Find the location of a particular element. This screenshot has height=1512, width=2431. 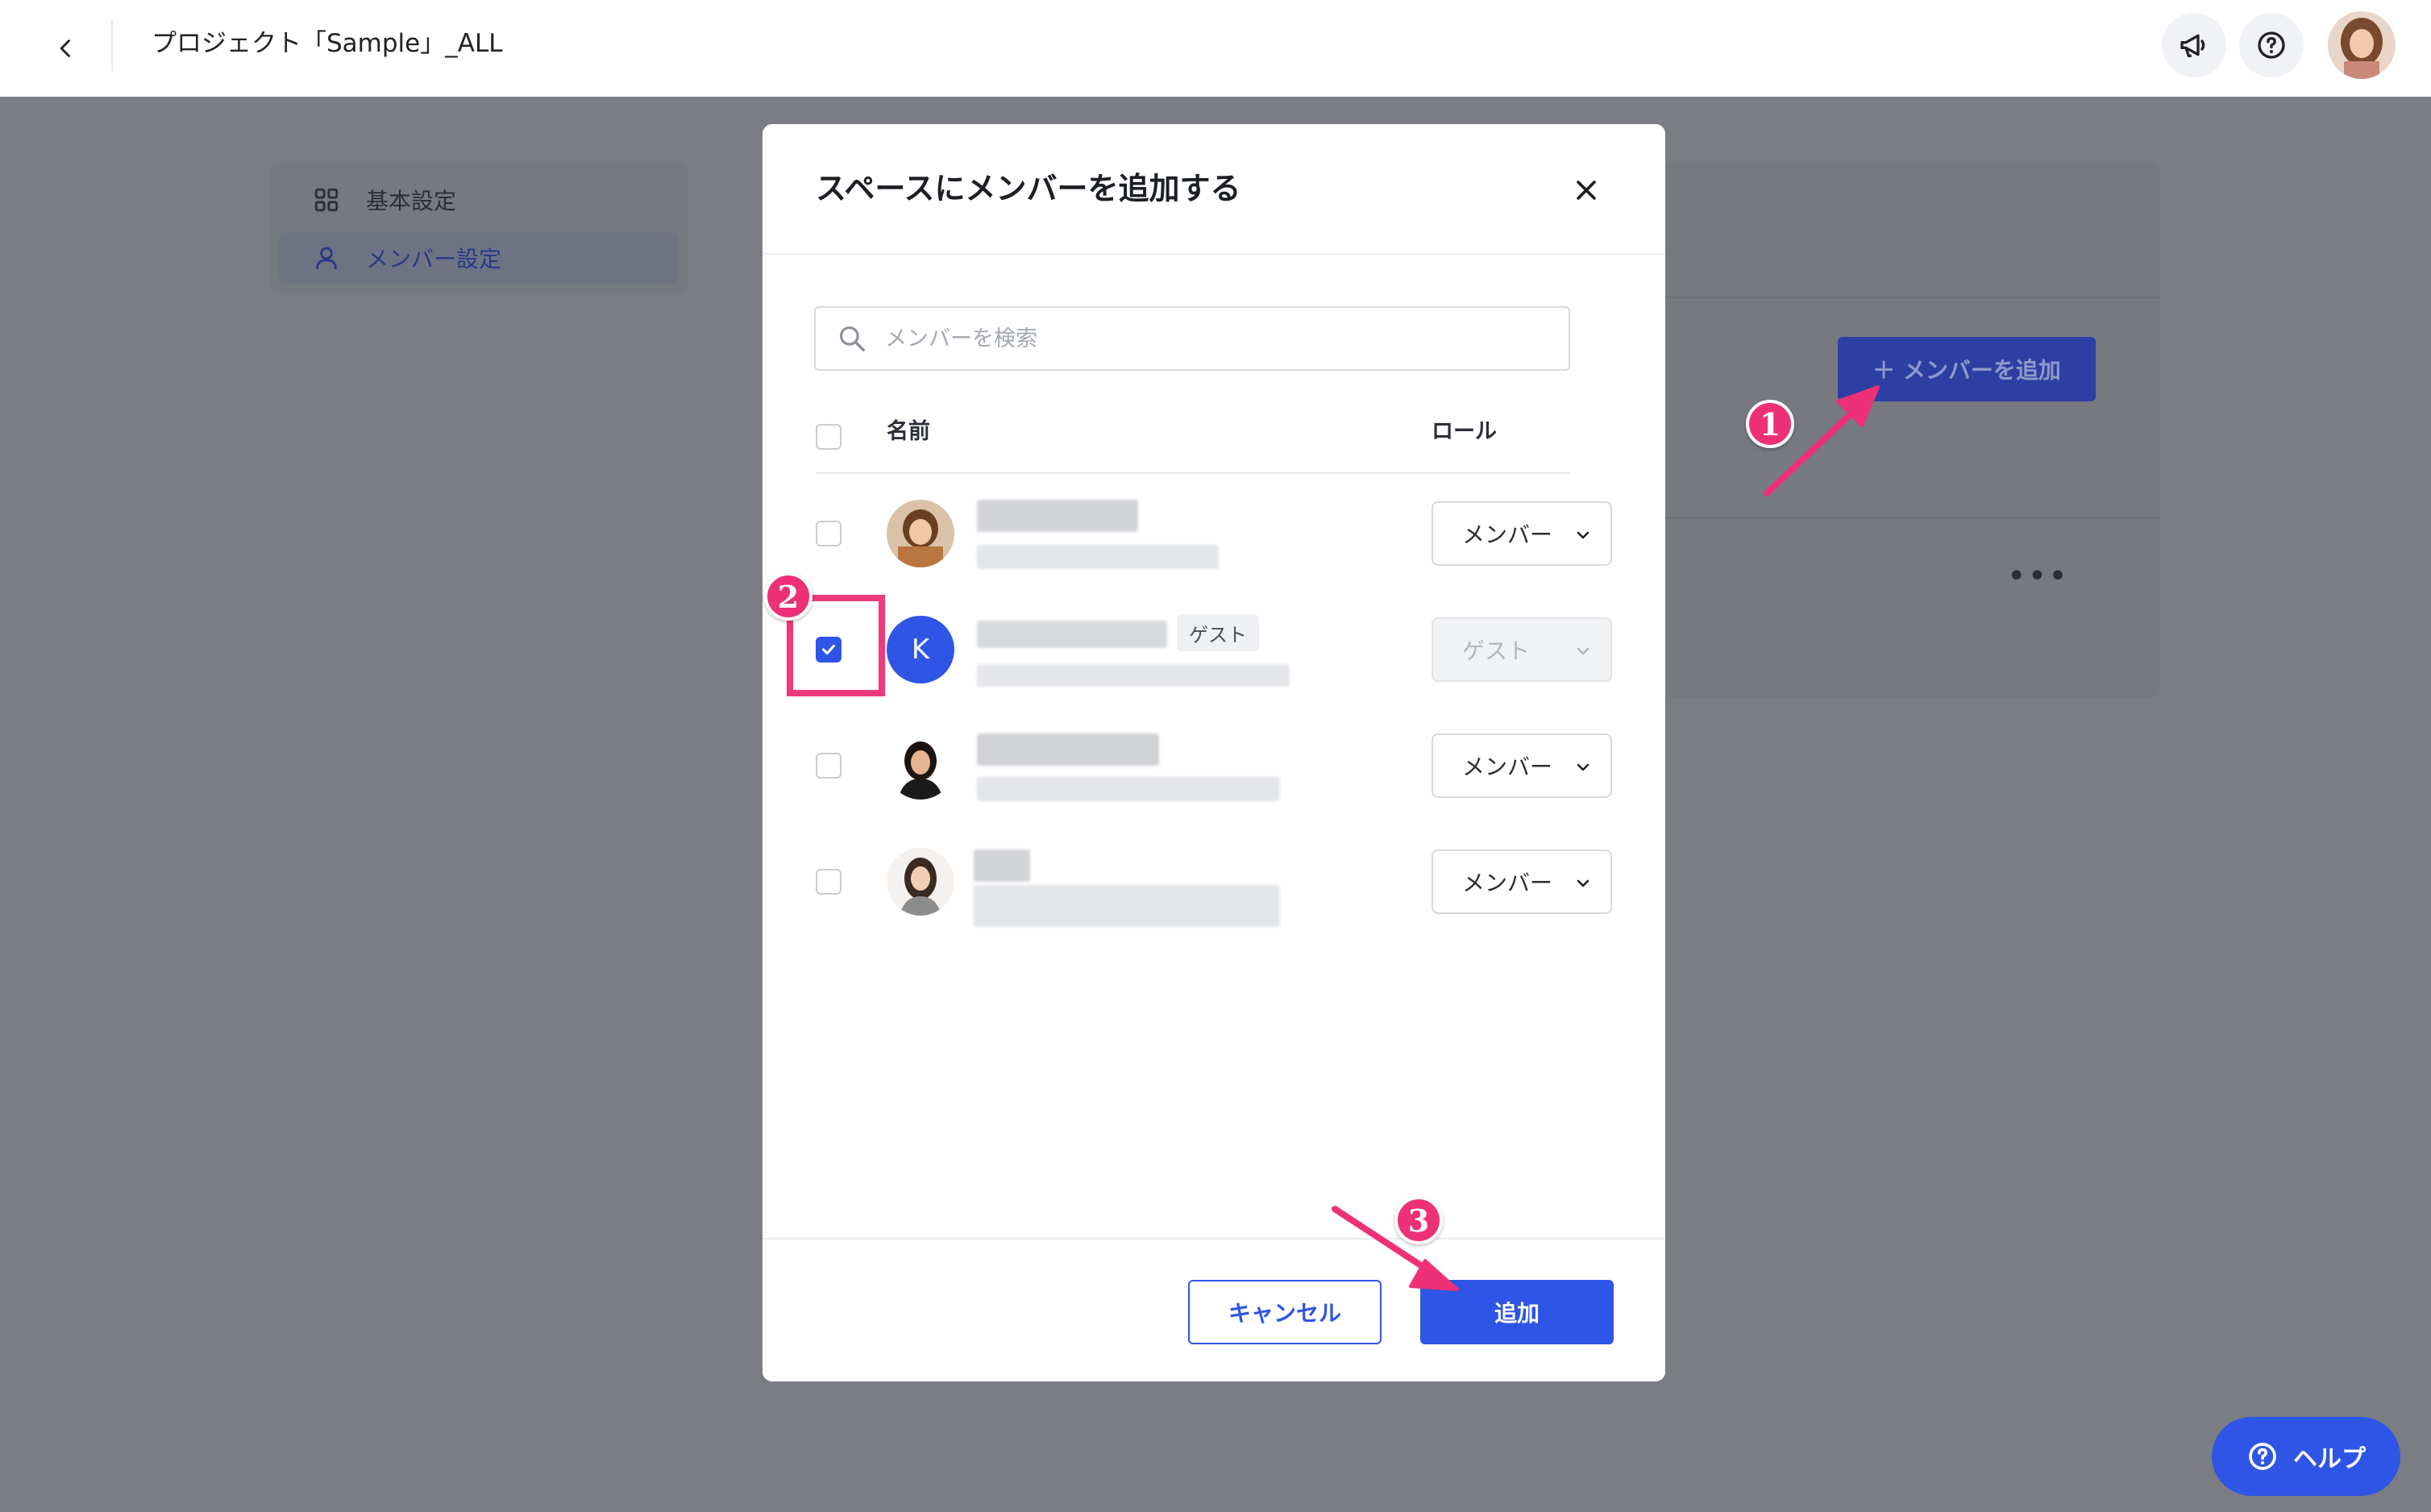

column-header-role: ロール is located at coordinates (1464, 431).